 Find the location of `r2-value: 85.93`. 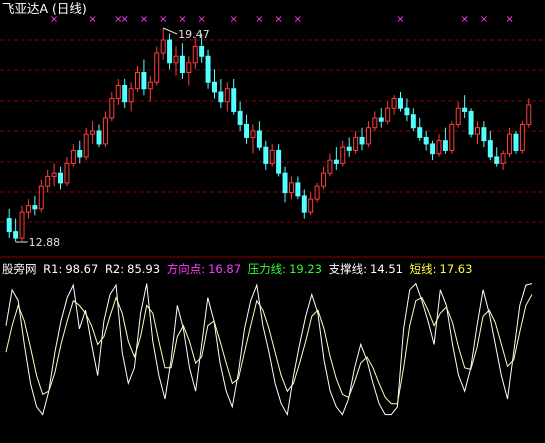

r2-value: 85.93 is located at coordinates (144, 269).